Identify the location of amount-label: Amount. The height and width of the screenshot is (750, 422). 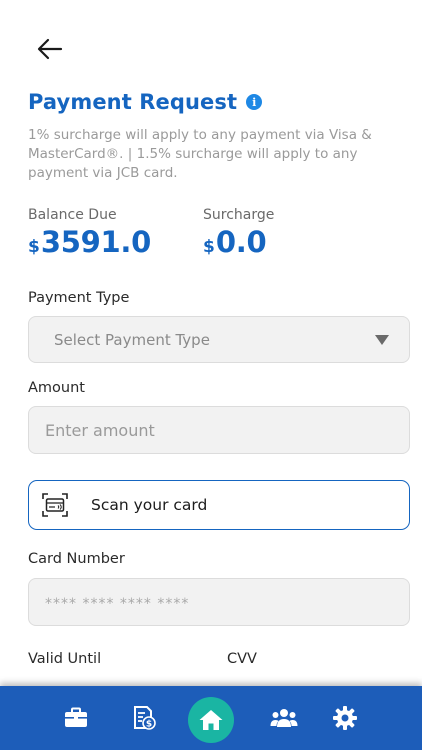
(56, 388).